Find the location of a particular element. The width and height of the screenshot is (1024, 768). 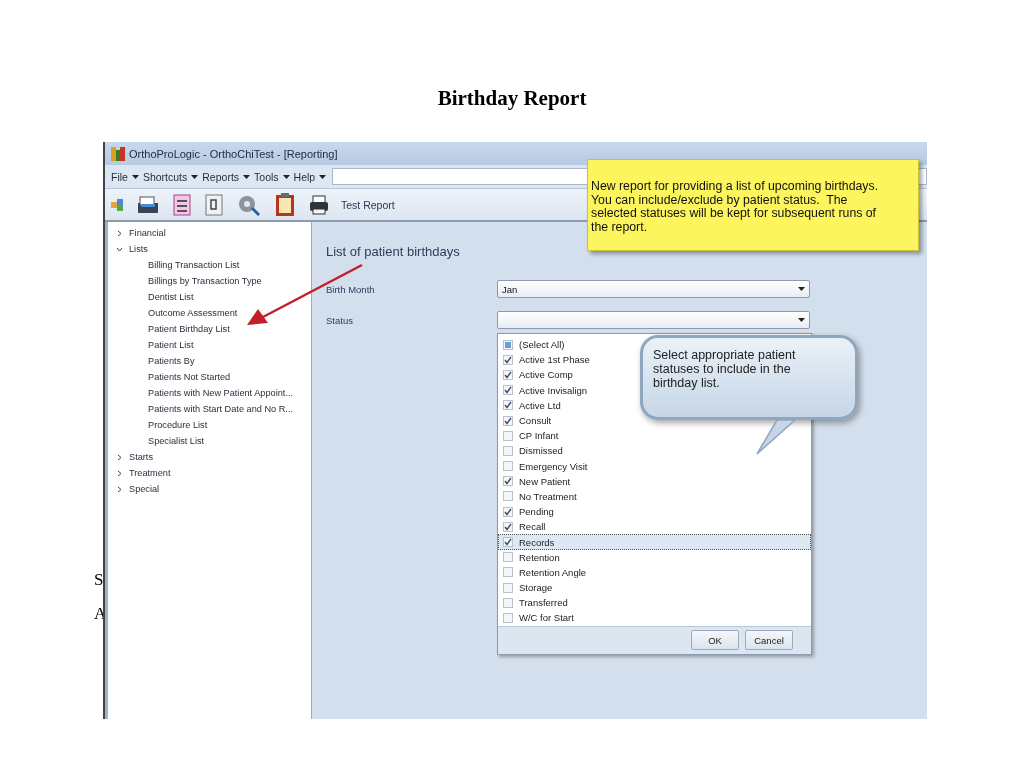

note-text: New report for providing a list of upcoming birthdays. You can include/exclude by patient status. The selected statuses will be kept for subsequent runs of the report. is located at coordinates (735, 207).